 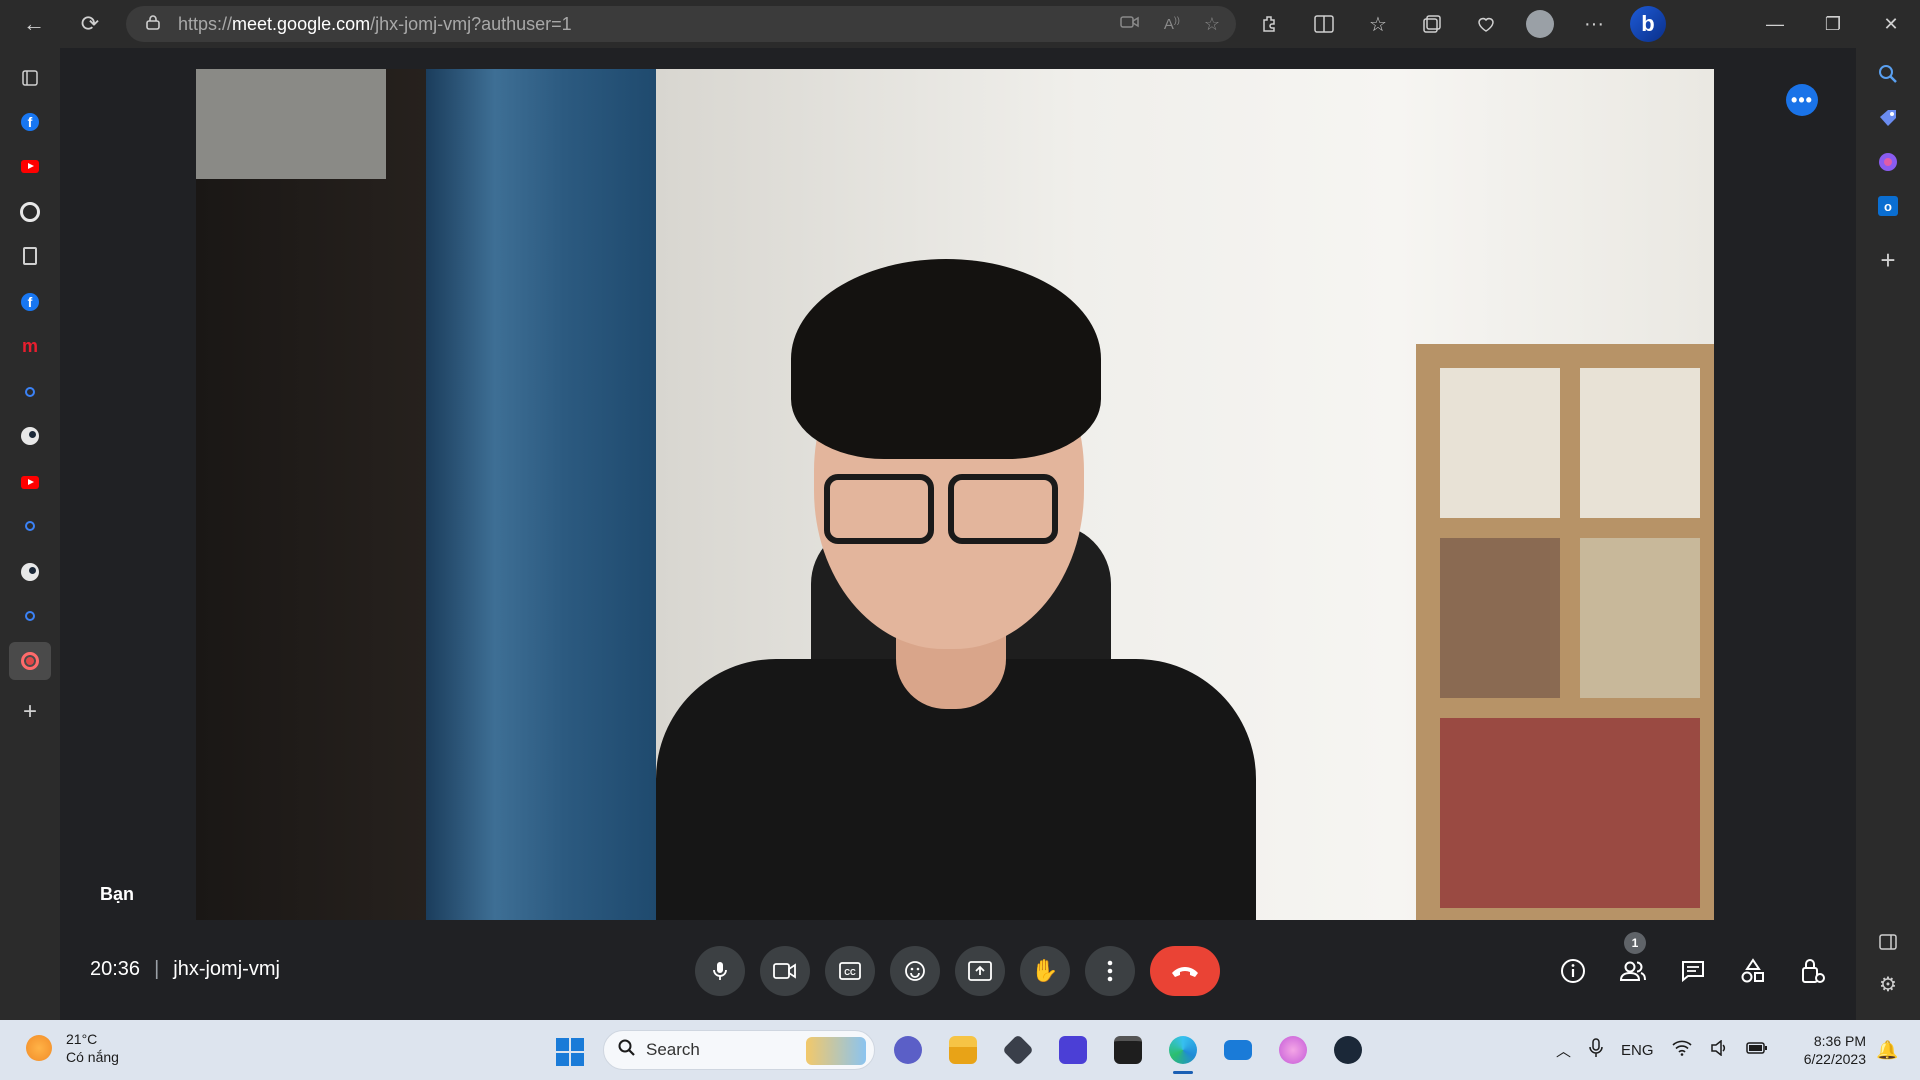 I want to click on notifications-icon: 🔔, so click(x=1887, y=1050).